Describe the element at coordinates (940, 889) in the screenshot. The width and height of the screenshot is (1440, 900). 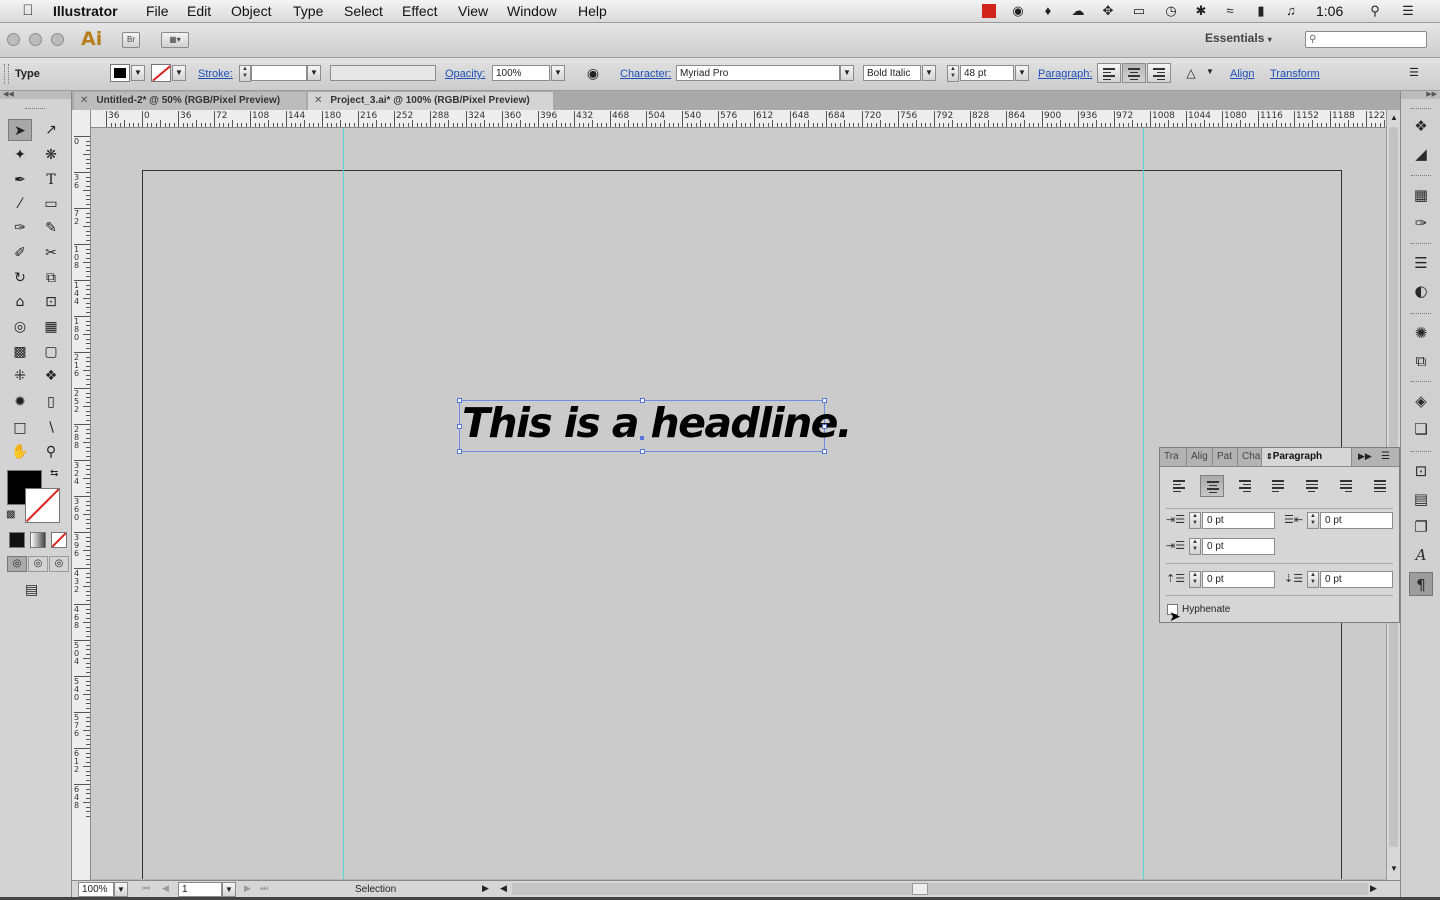
I see `horizontal-scrollbar` at that location.